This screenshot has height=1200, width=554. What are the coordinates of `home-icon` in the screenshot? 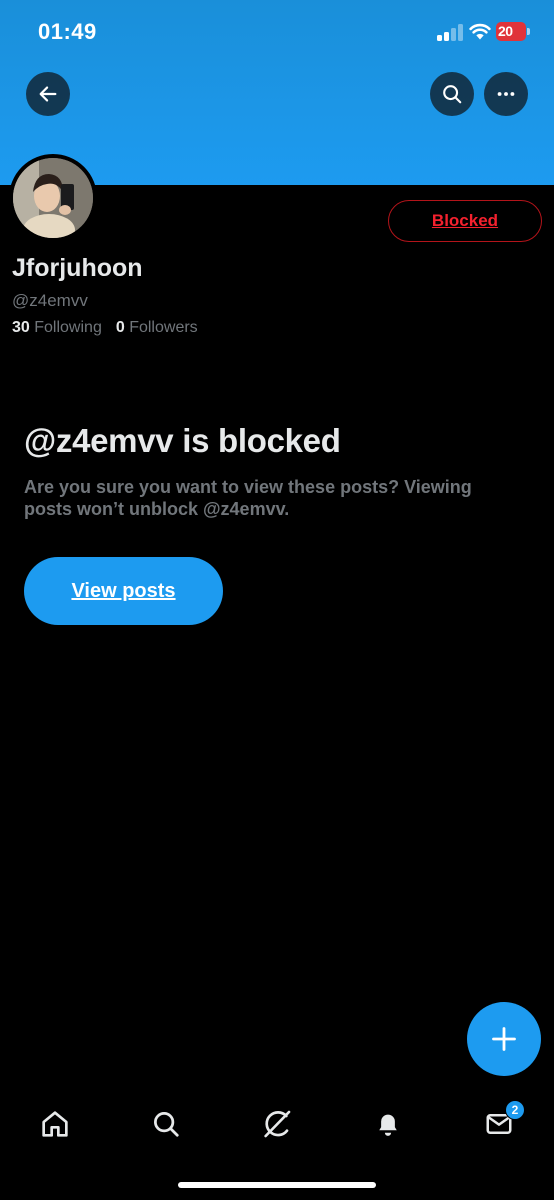 It's located at (55, 1124).